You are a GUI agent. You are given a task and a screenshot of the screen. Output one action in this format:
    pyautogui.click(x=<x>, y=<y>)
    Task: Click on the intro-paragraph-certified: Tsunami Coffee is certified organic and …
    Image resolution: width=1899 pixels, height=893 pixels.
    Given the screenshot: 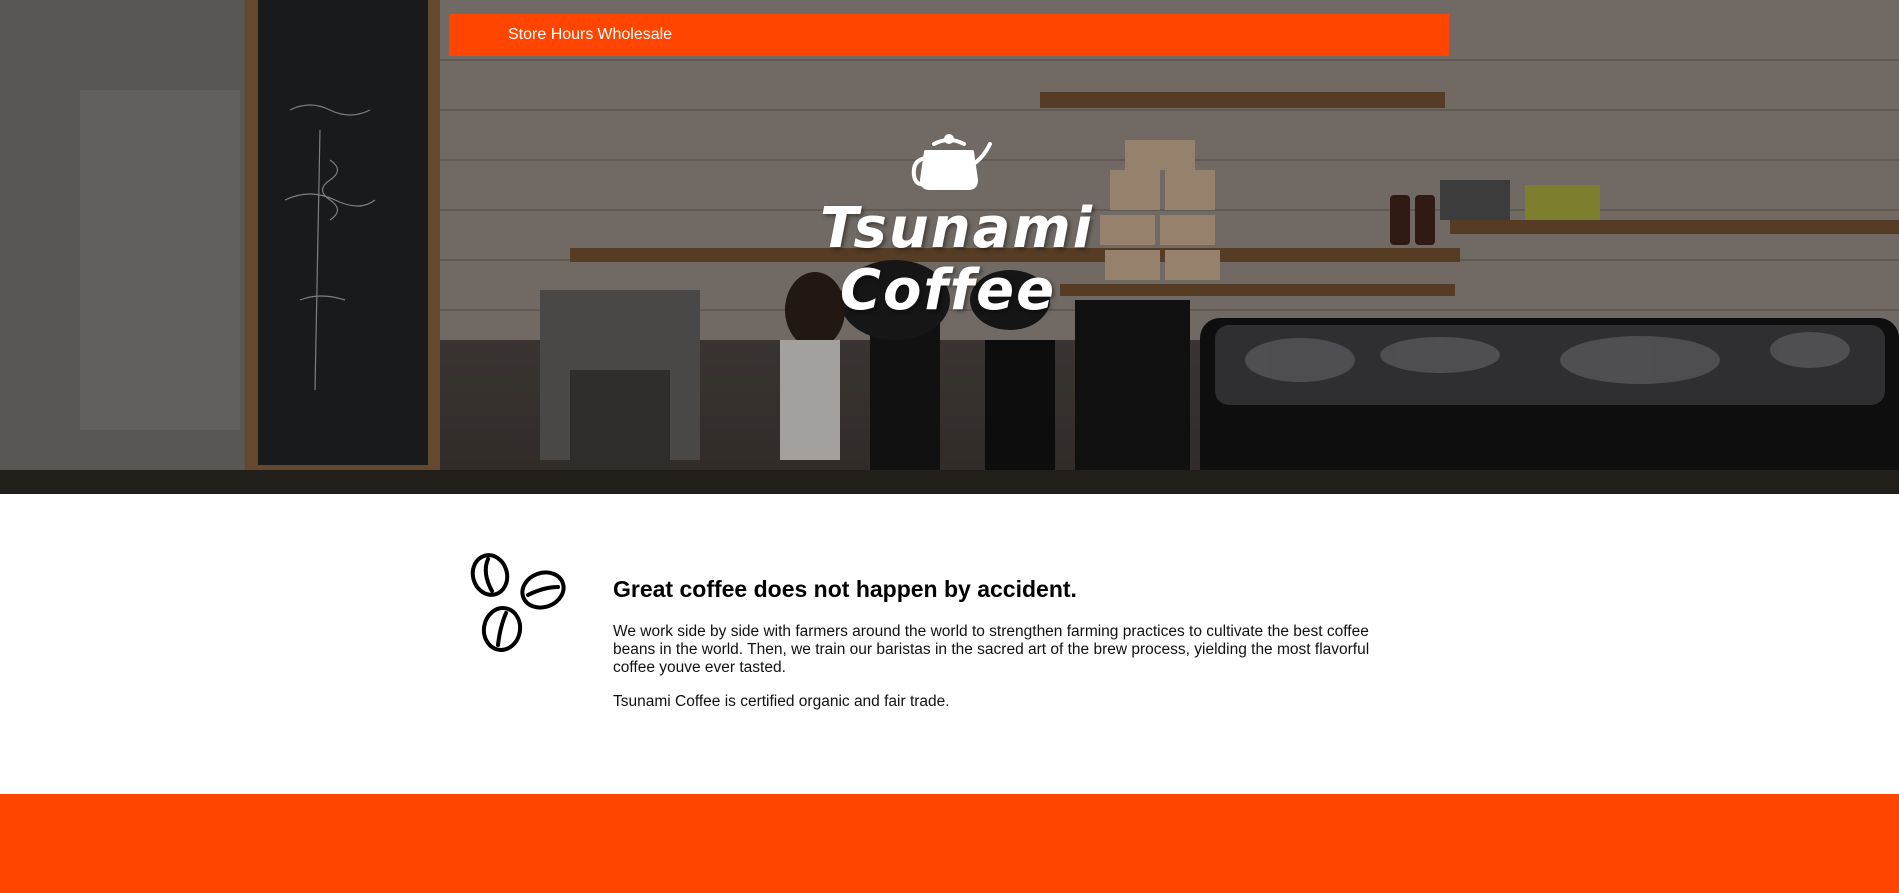 What is the action you would take?
    pyautogui.click(x=781, y=701)
    